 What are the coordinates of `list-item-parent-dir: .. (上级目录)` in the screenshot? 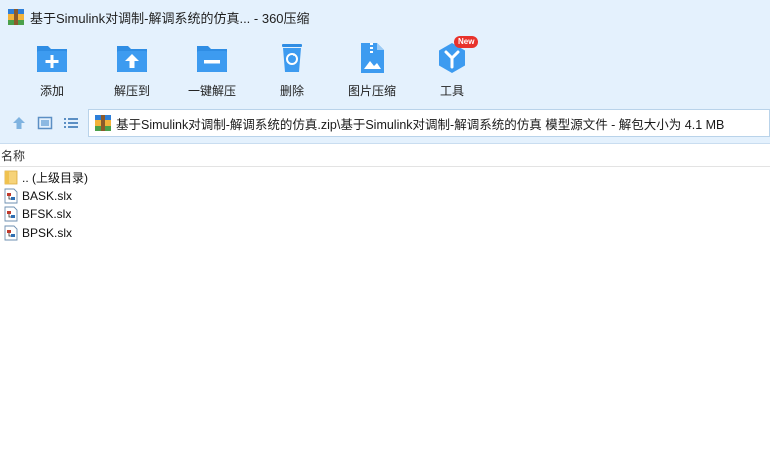 It's located at (385, 177).